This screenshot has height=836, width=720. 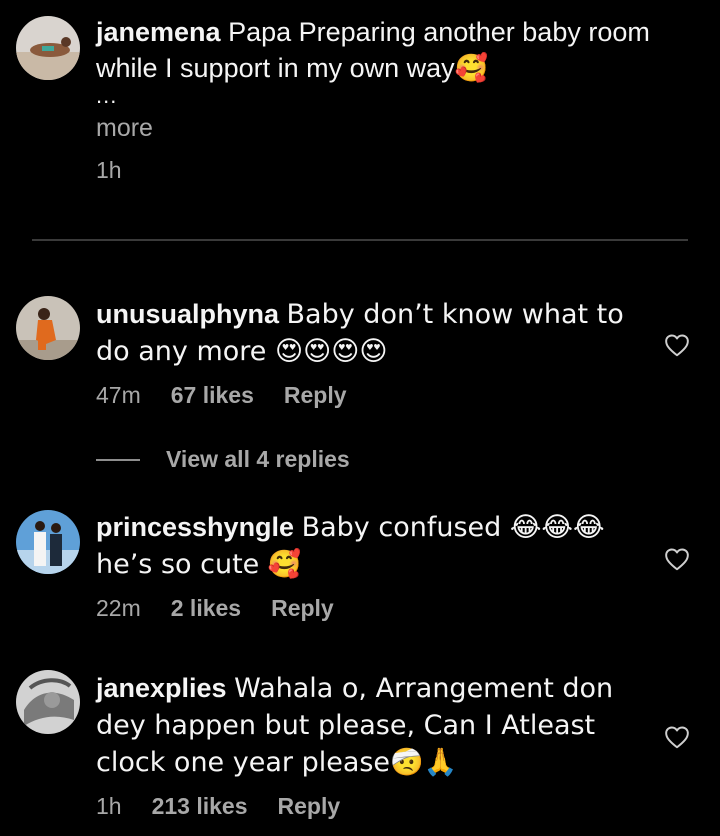 I want to click on comment-meta: 1h, so click(x=378, y=170).